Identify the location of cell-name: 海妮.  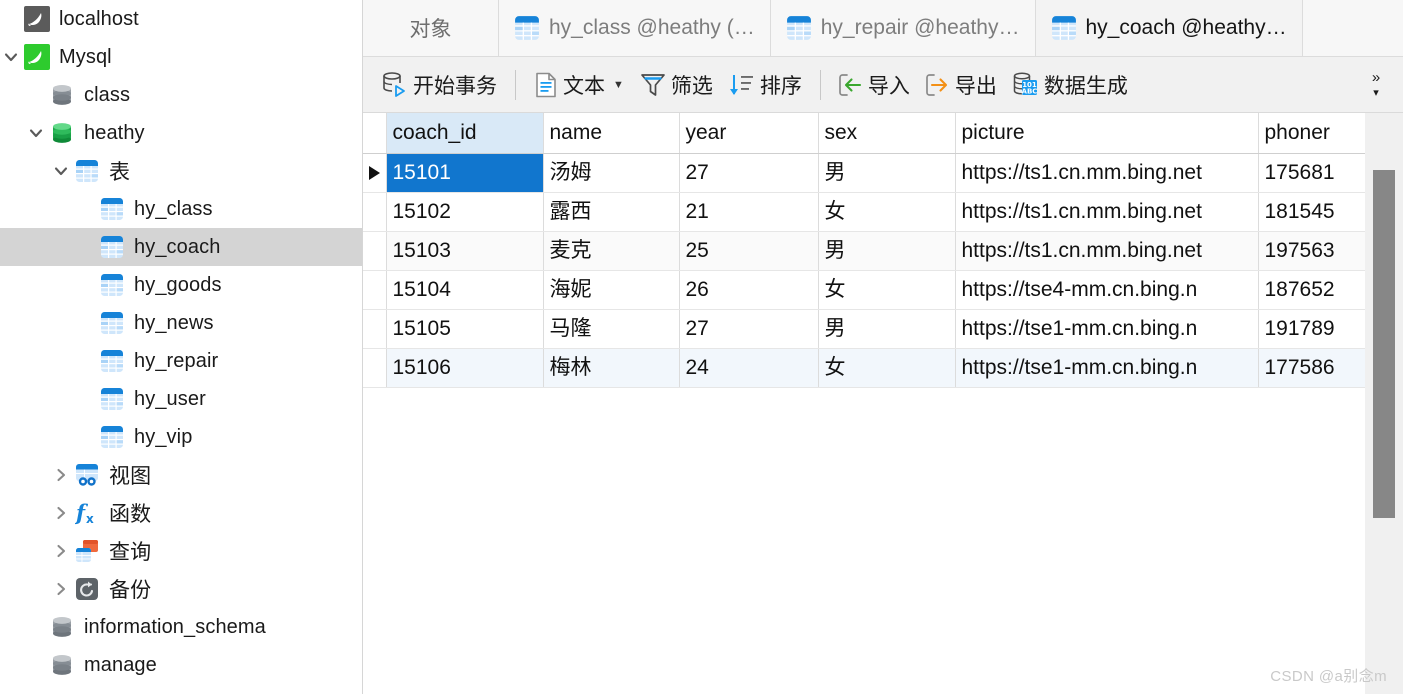
(611, 290).